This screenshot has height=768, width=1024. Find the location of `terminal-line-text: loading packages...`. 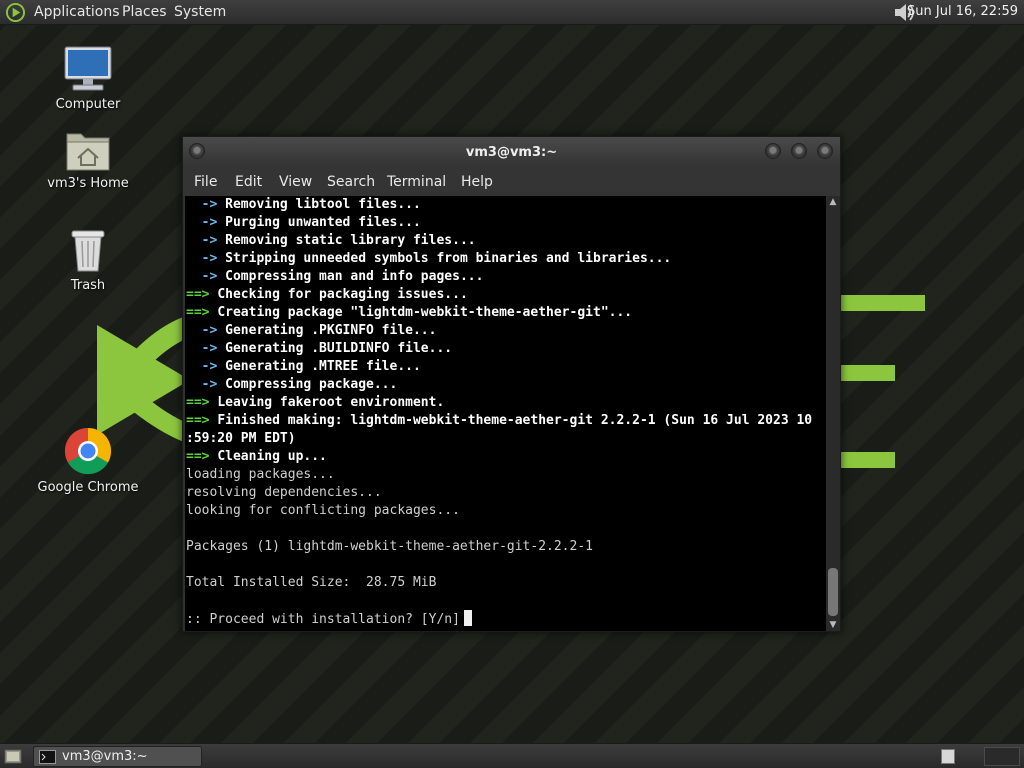

terminal-line-text: loading packages... is located at coordinates (260, 474).